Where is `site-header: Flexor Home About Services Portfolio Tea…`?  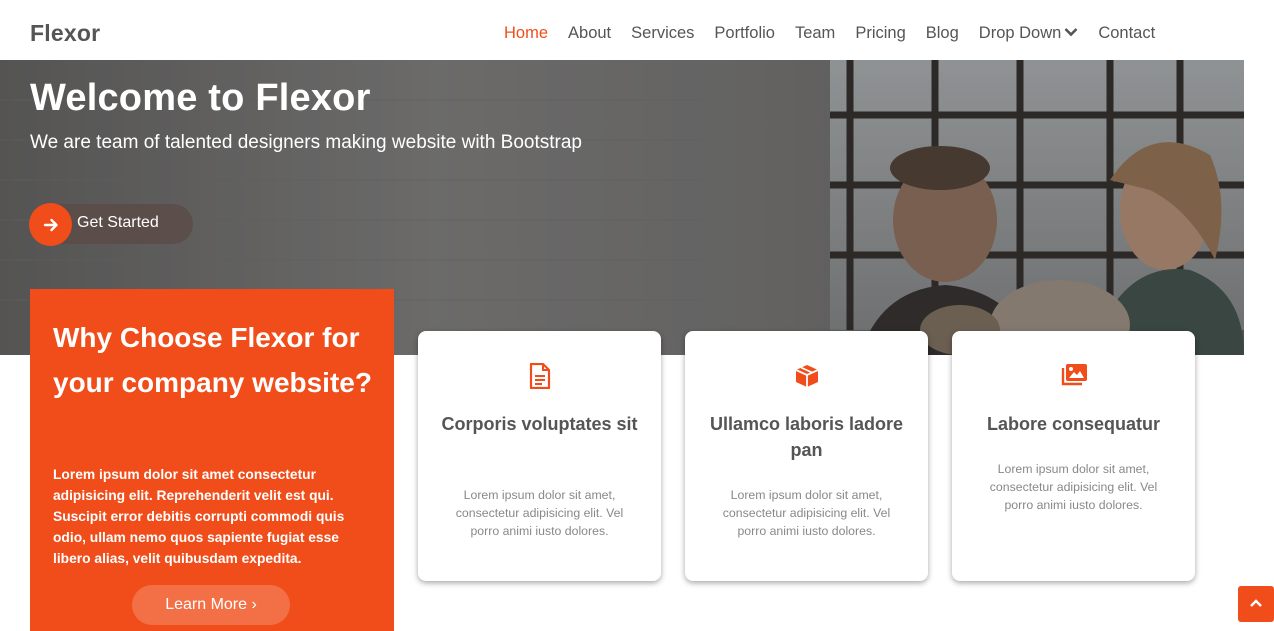
site-header: Flexor Home About Services Portfolio Tea… is located at coordinates (637, 30).